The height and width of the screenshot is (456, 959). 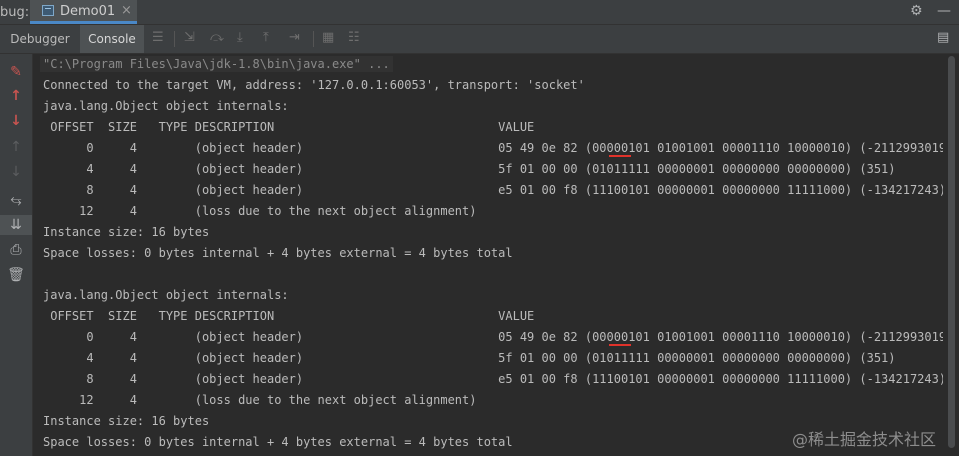 What do you see at coordinates (40, 39) in the screenshot?
I see `tab-debugger: Debugger` at bounding box center [40, 39].